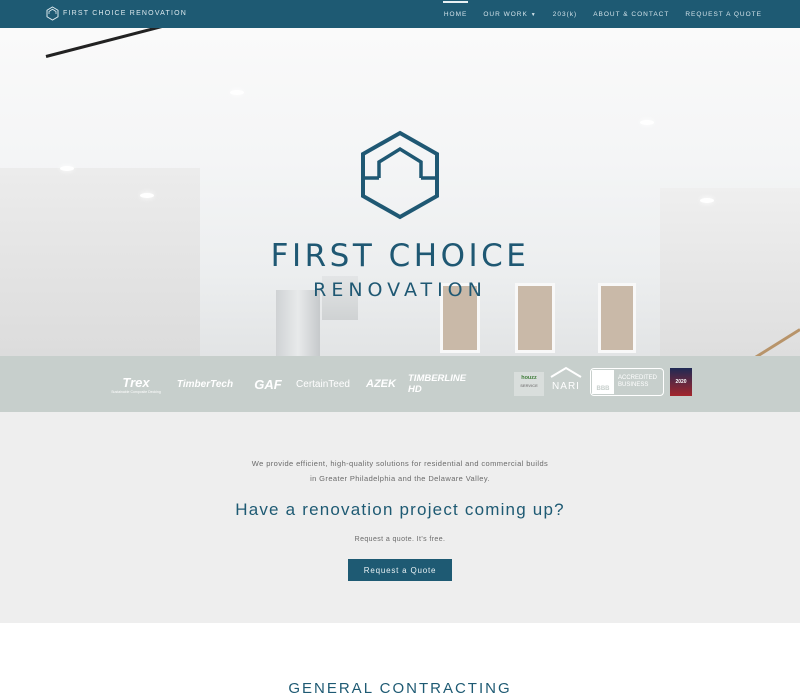  I want to click on nav-item-our-work-label: OUR WORK, so click(505, 14).